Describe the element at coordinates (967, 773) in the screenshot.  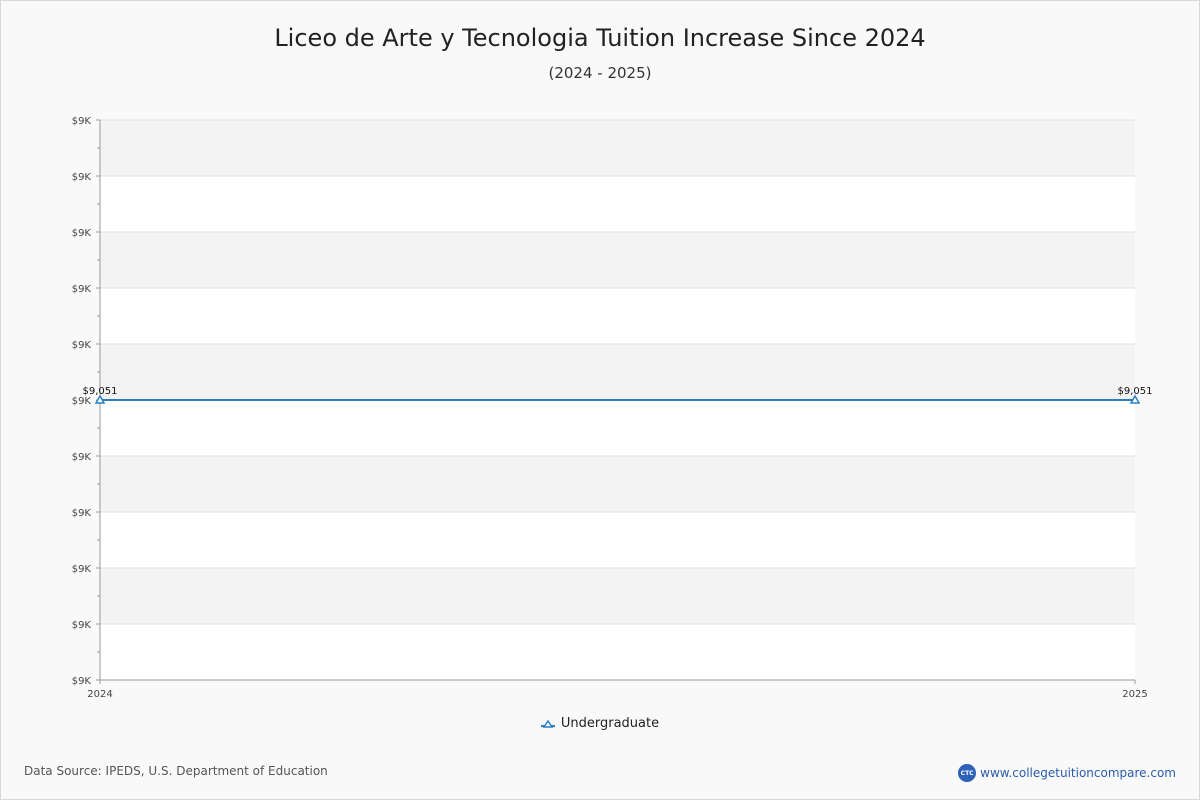
I see `ctc-logo-icon: CTC` at that location.